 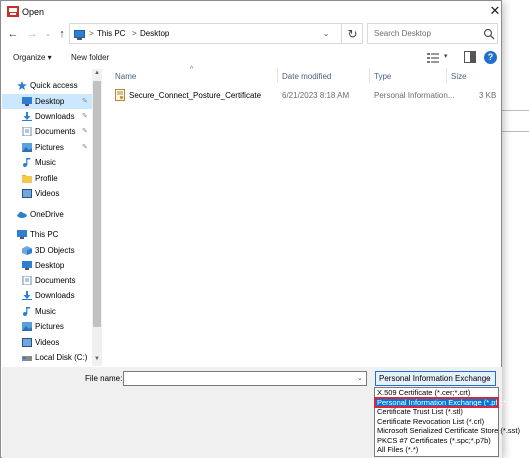 I want to click on pictures-icon, so click(x=27, y=147).